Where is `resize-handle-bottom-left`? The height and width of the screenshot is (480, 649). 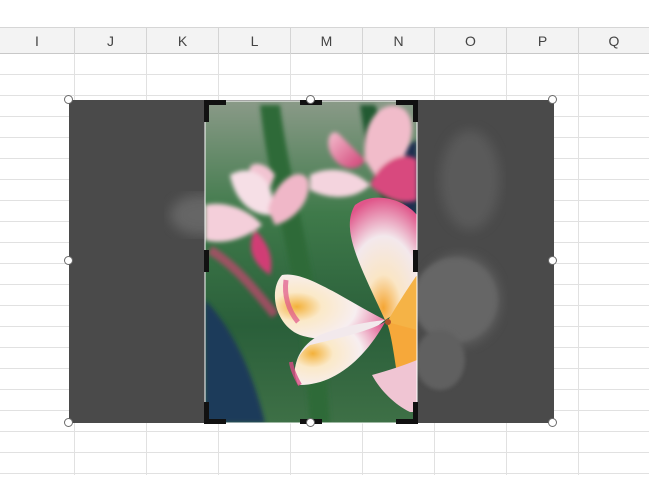
resize-handle-bottom-left is located at coordinates (68, 422).